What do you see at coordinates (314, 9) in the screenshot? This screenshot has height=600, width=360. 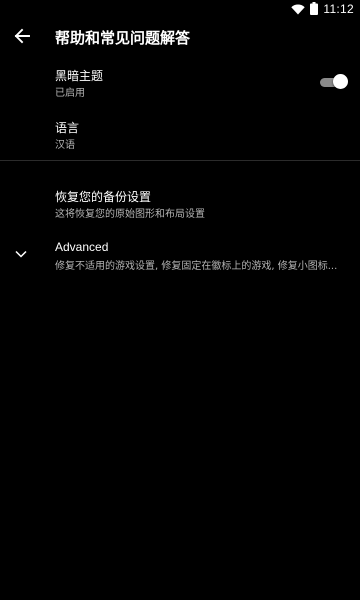 I see `battery-icon` at bounding box center [314, 9].